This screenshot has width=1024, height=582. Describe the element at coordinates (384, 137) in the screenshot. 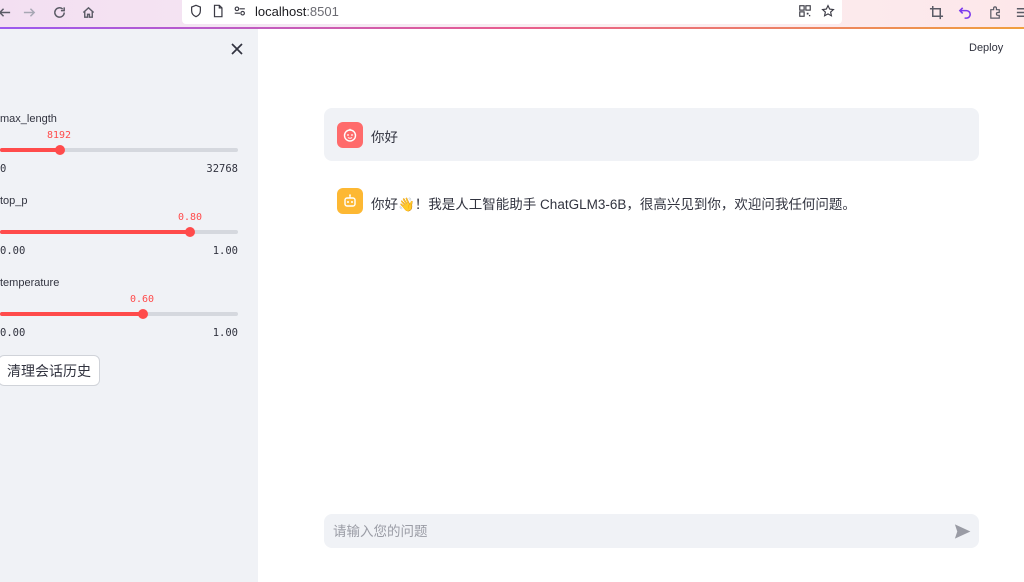

I see `user-message-text: 你好` at that location.